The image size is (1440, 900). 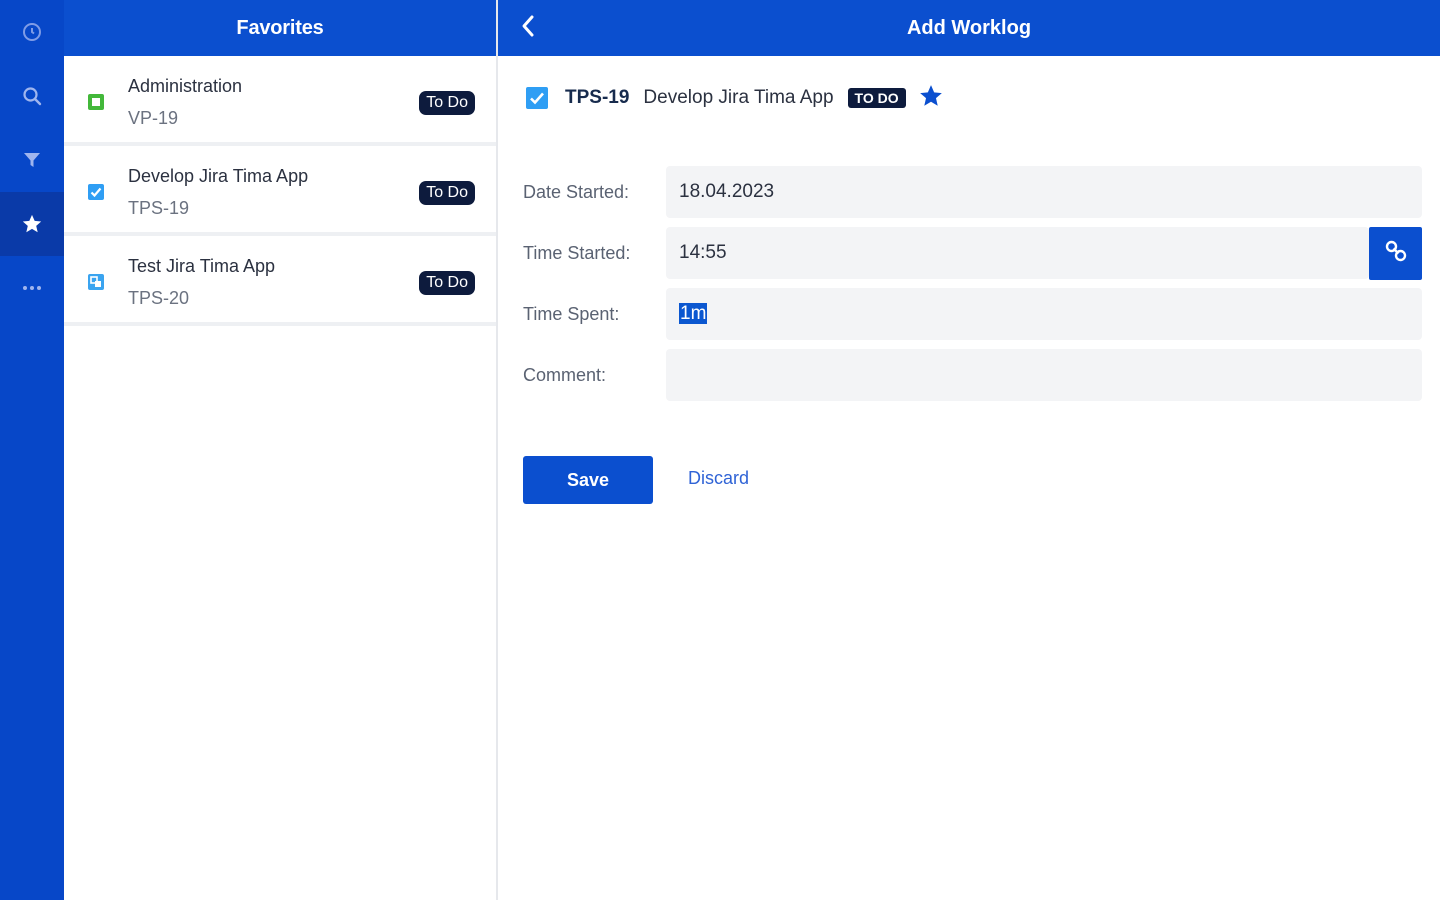 I want to click on list-item: Develop Jira Tima App TPS-19 To Do, so click(x=280, y=191).